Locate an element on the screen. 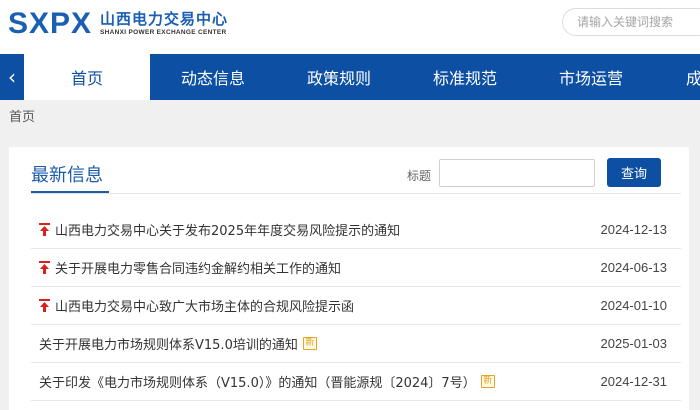  list-item: 关于开展电力零售合同违约金解约相关工作的通知 2024-06-13 is located at coordinates (356, 268).